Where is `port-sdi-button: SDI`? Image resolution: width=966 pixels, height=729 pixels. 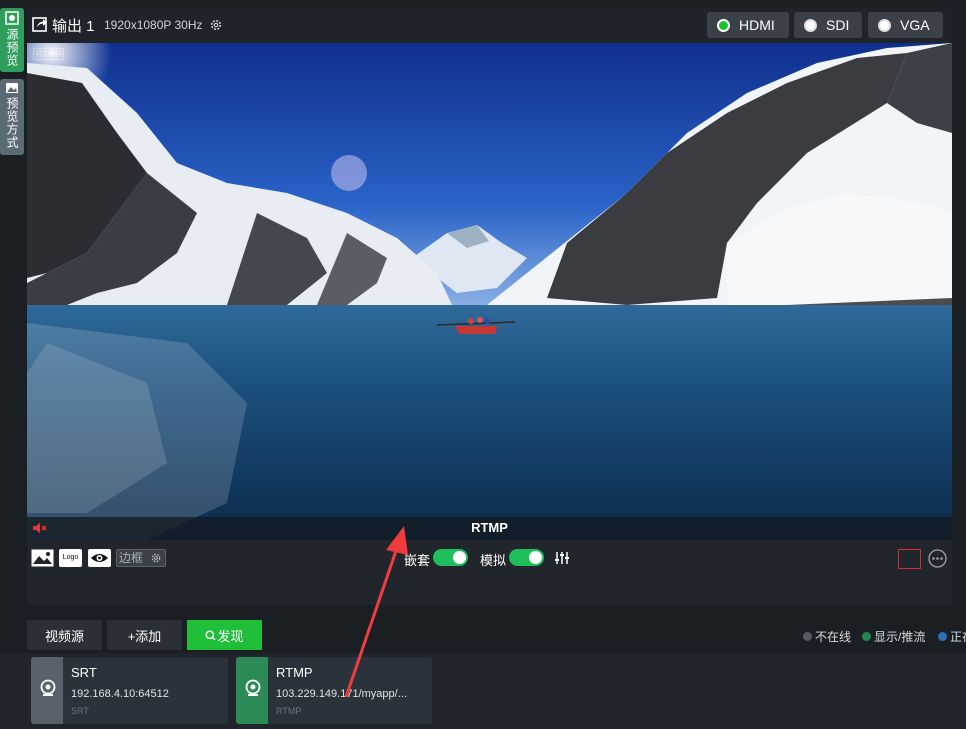
port-sdi-button: SDI is located at coordinates (828, 25).